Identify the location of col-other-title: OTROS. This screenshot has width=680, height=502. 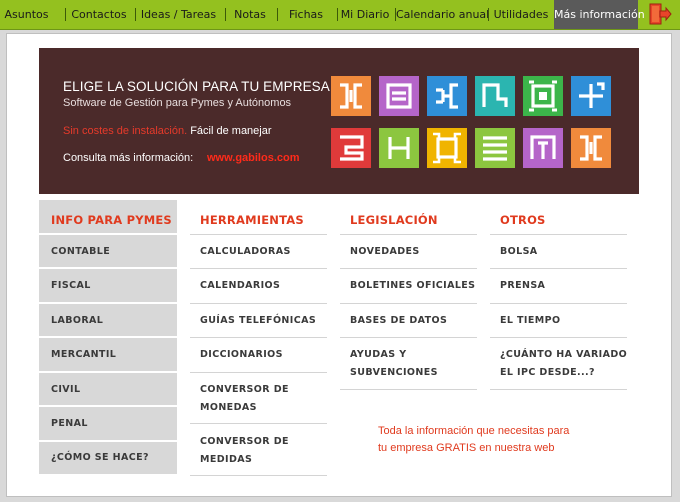
(523, 220).